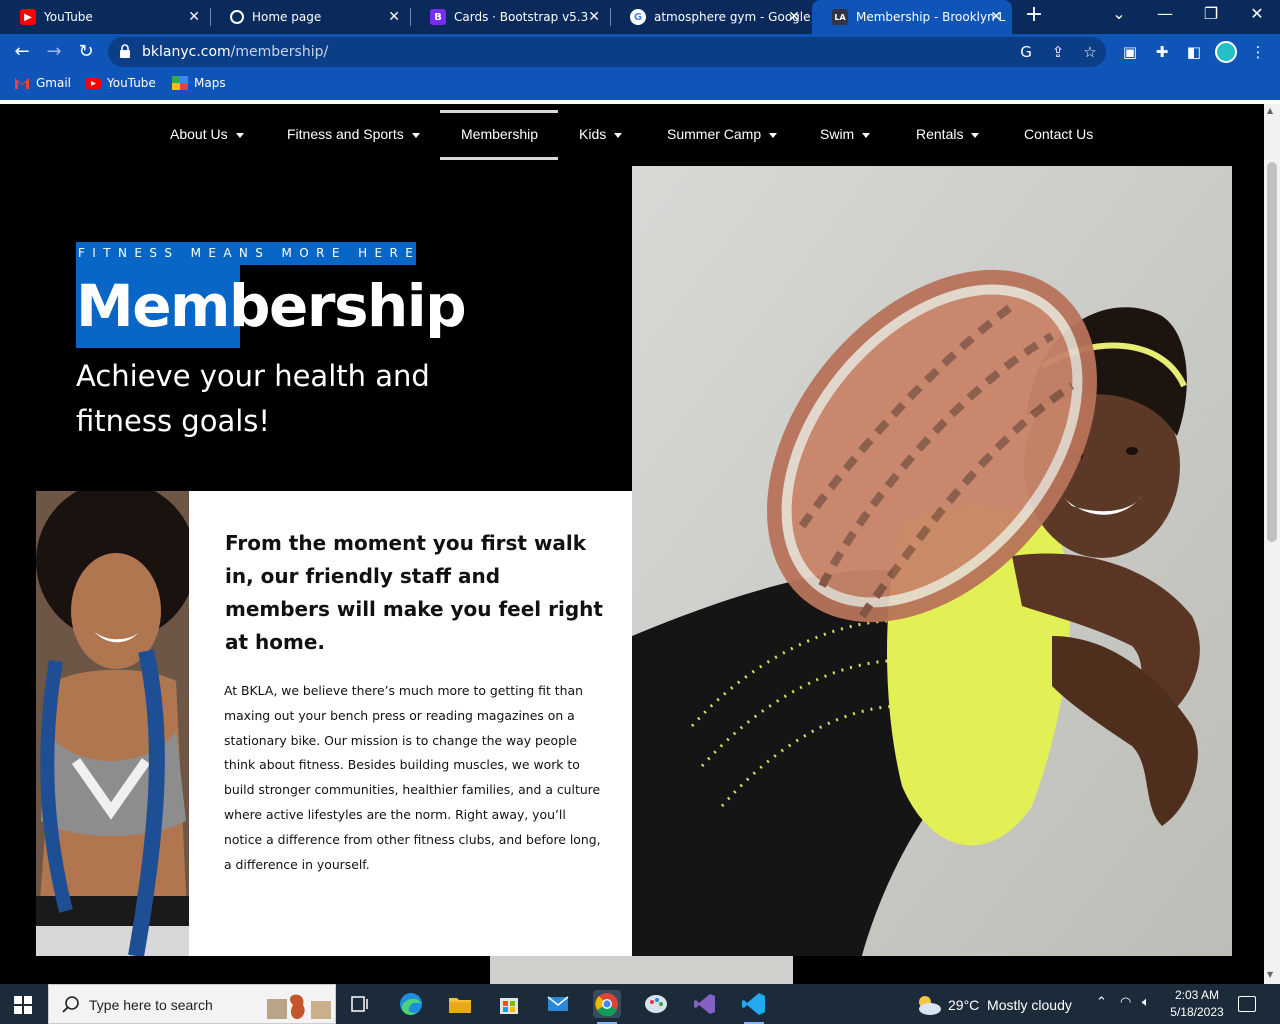  I want to click on youtube-icon: ▶, so click(28, 17).